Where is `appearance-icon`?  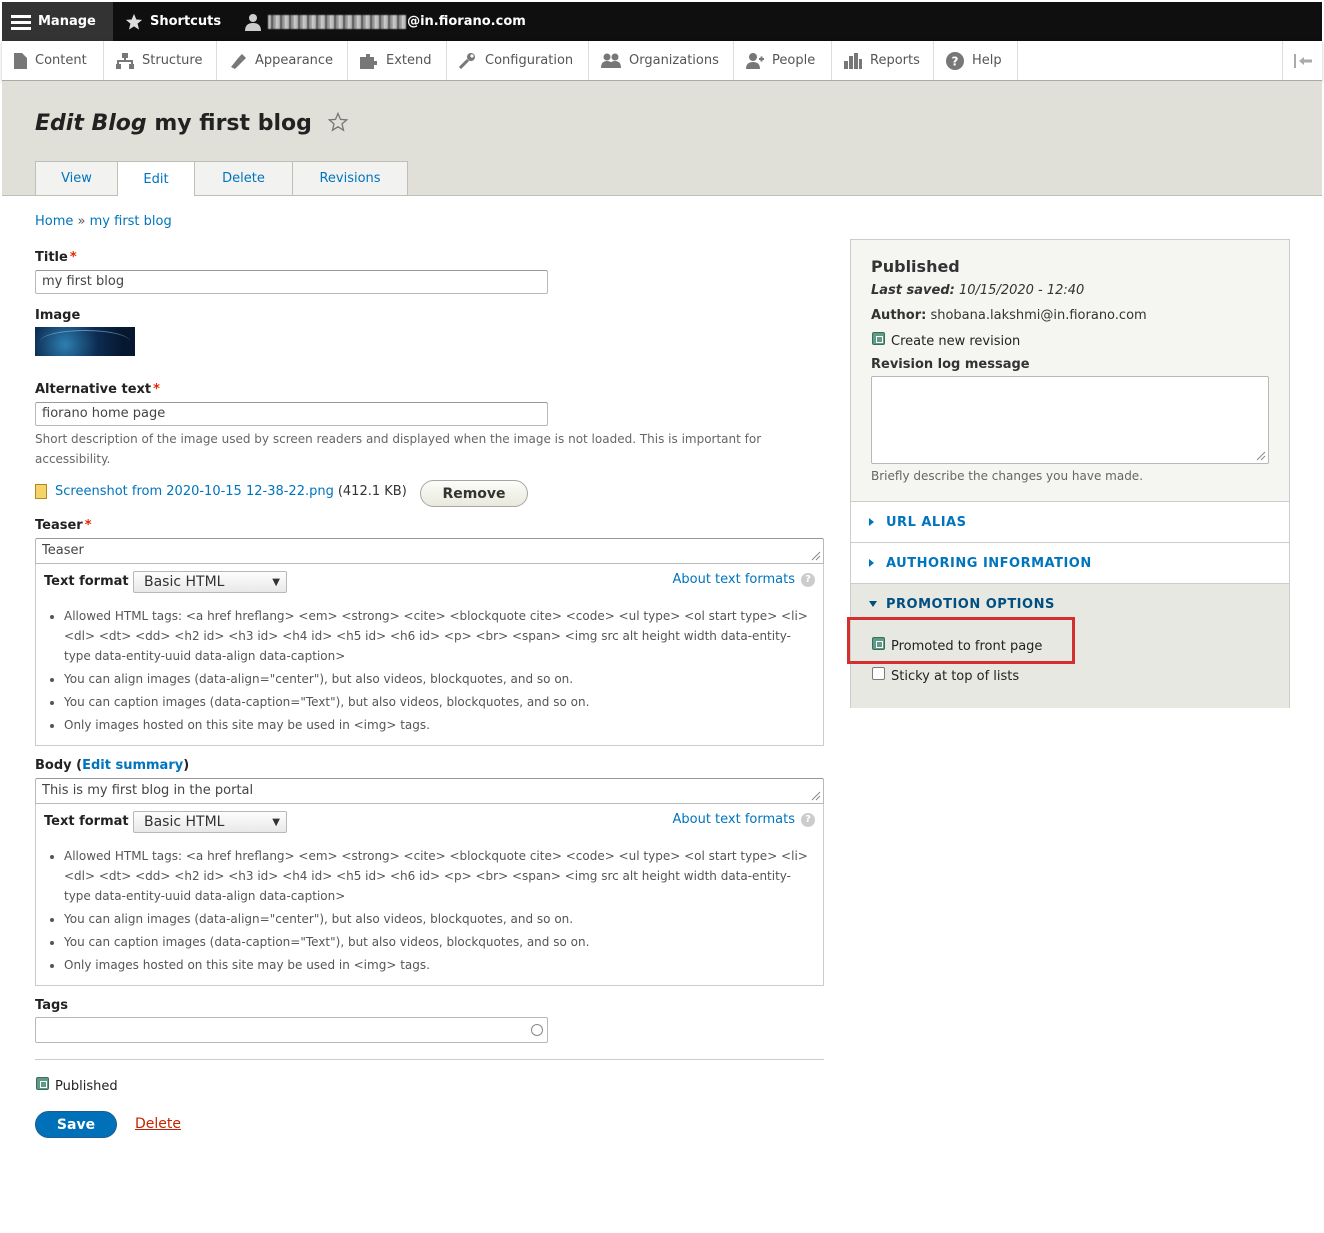
appearance-icon is located at coordinates (238, 61).